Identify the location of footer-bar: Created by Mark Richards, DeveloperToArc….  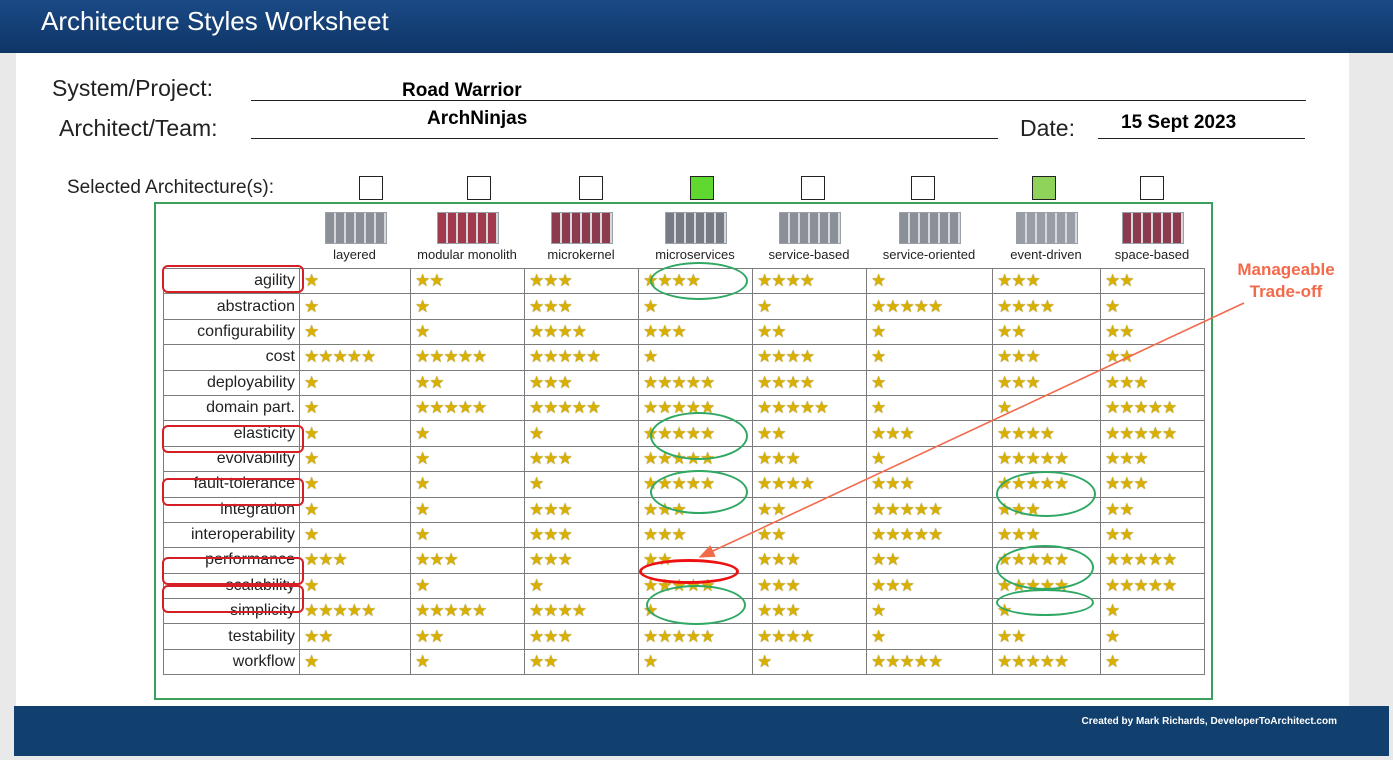
(701, 731).